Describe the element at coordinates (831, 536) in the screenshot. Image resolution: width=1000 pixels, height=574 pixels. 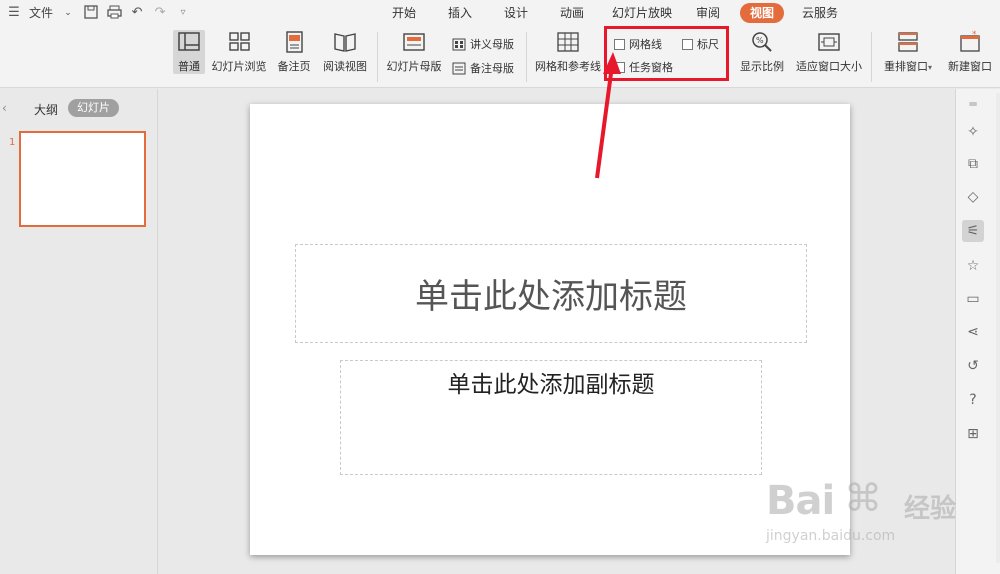
I see `watermark-url: jingyan.baidu.com` at that location.